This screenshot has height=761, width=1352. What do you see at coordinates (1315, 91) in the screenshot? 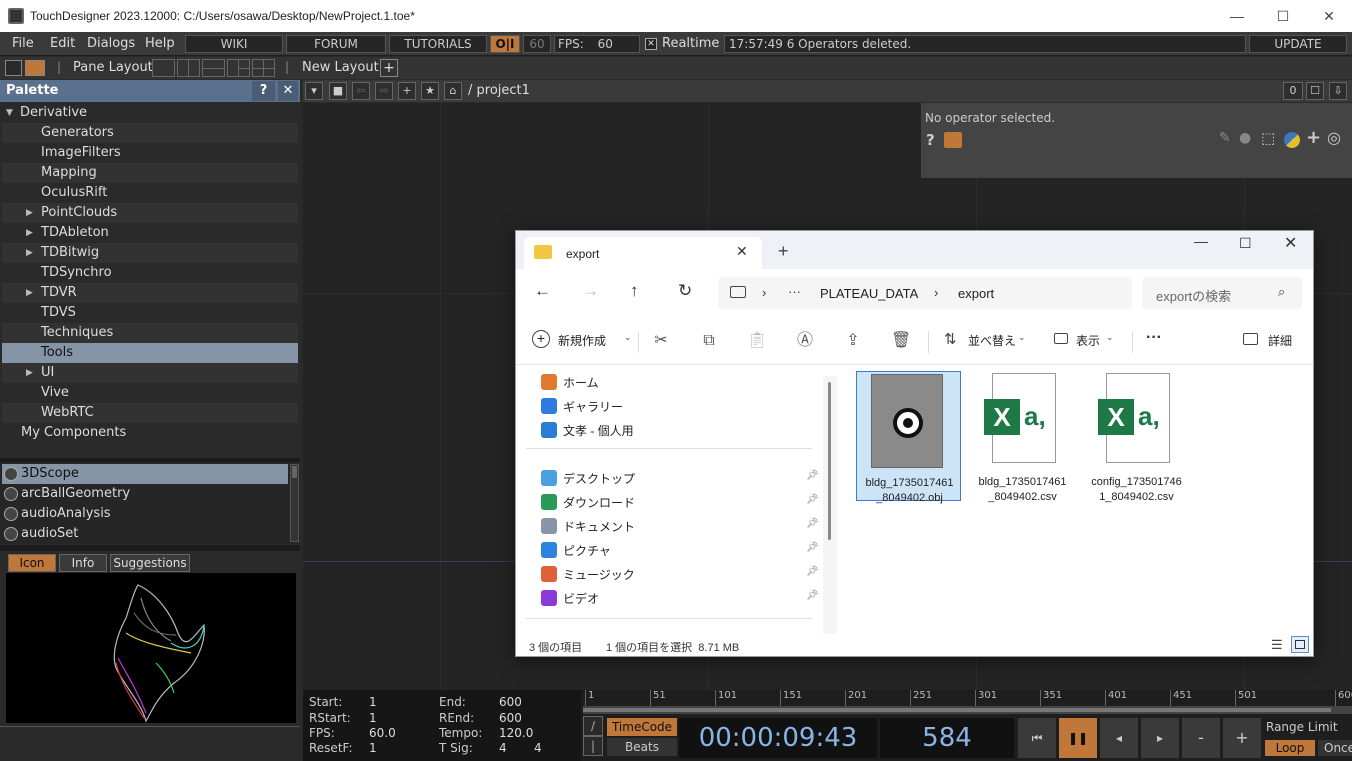
I see `maximize-pane-icon: ☐` at bounding box center [1315, 91].